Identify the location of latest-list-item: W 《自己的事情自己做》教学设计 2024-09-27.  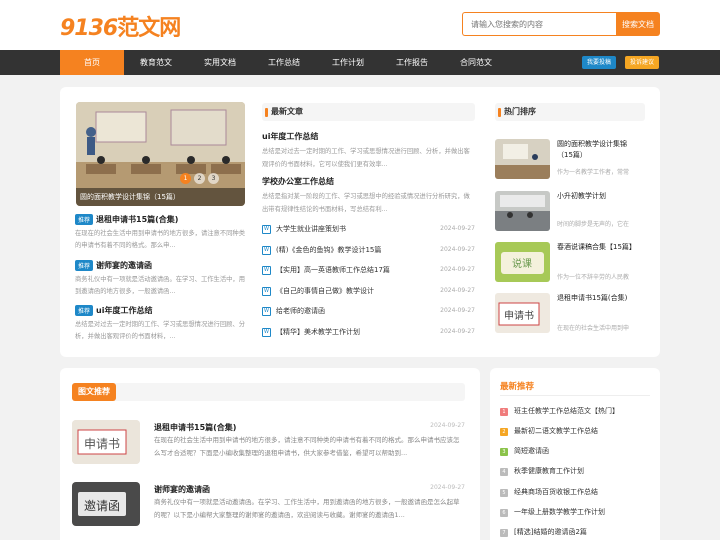
(368, 292).